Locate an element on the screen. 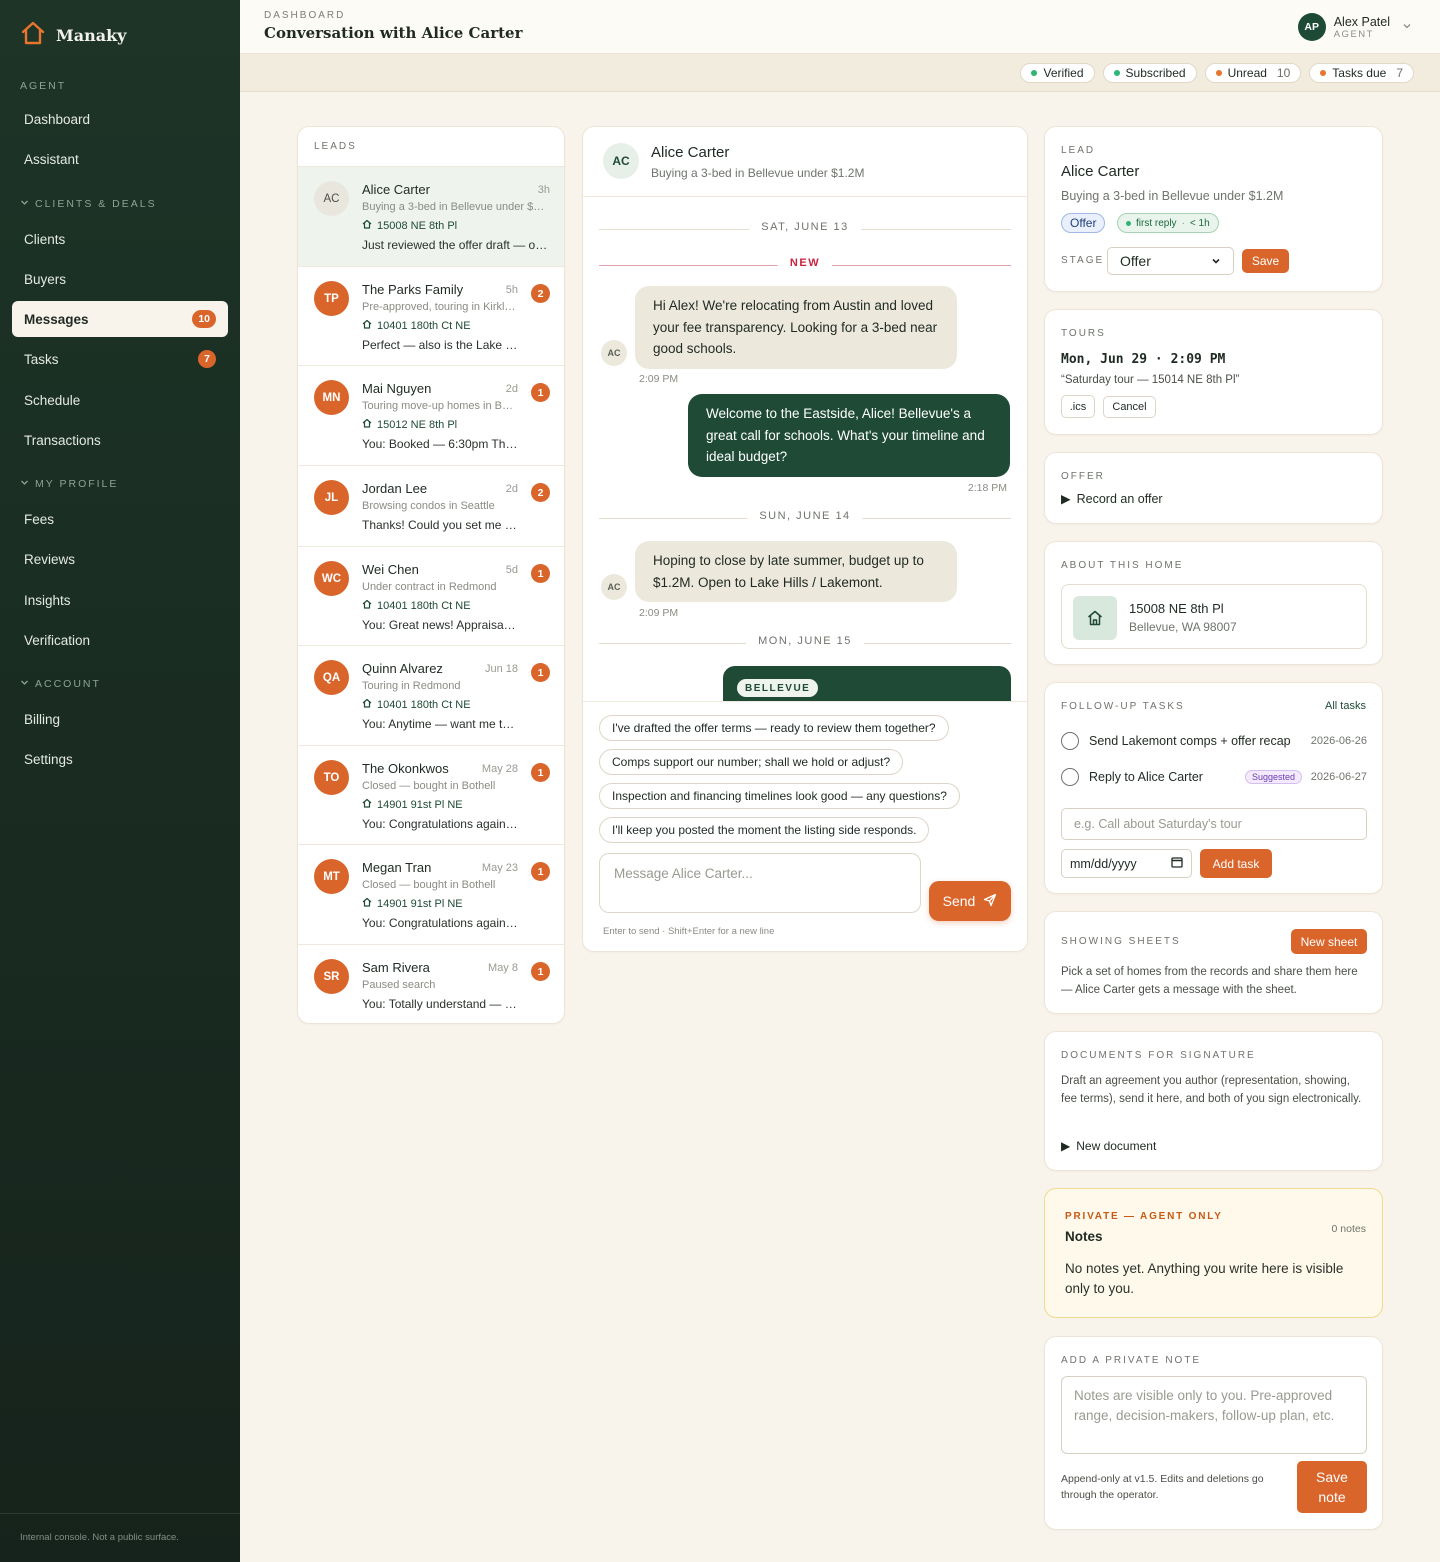 The width and height of the screenshot is (1440, 1562). avatar: MT is located at coordinates (331, 876).